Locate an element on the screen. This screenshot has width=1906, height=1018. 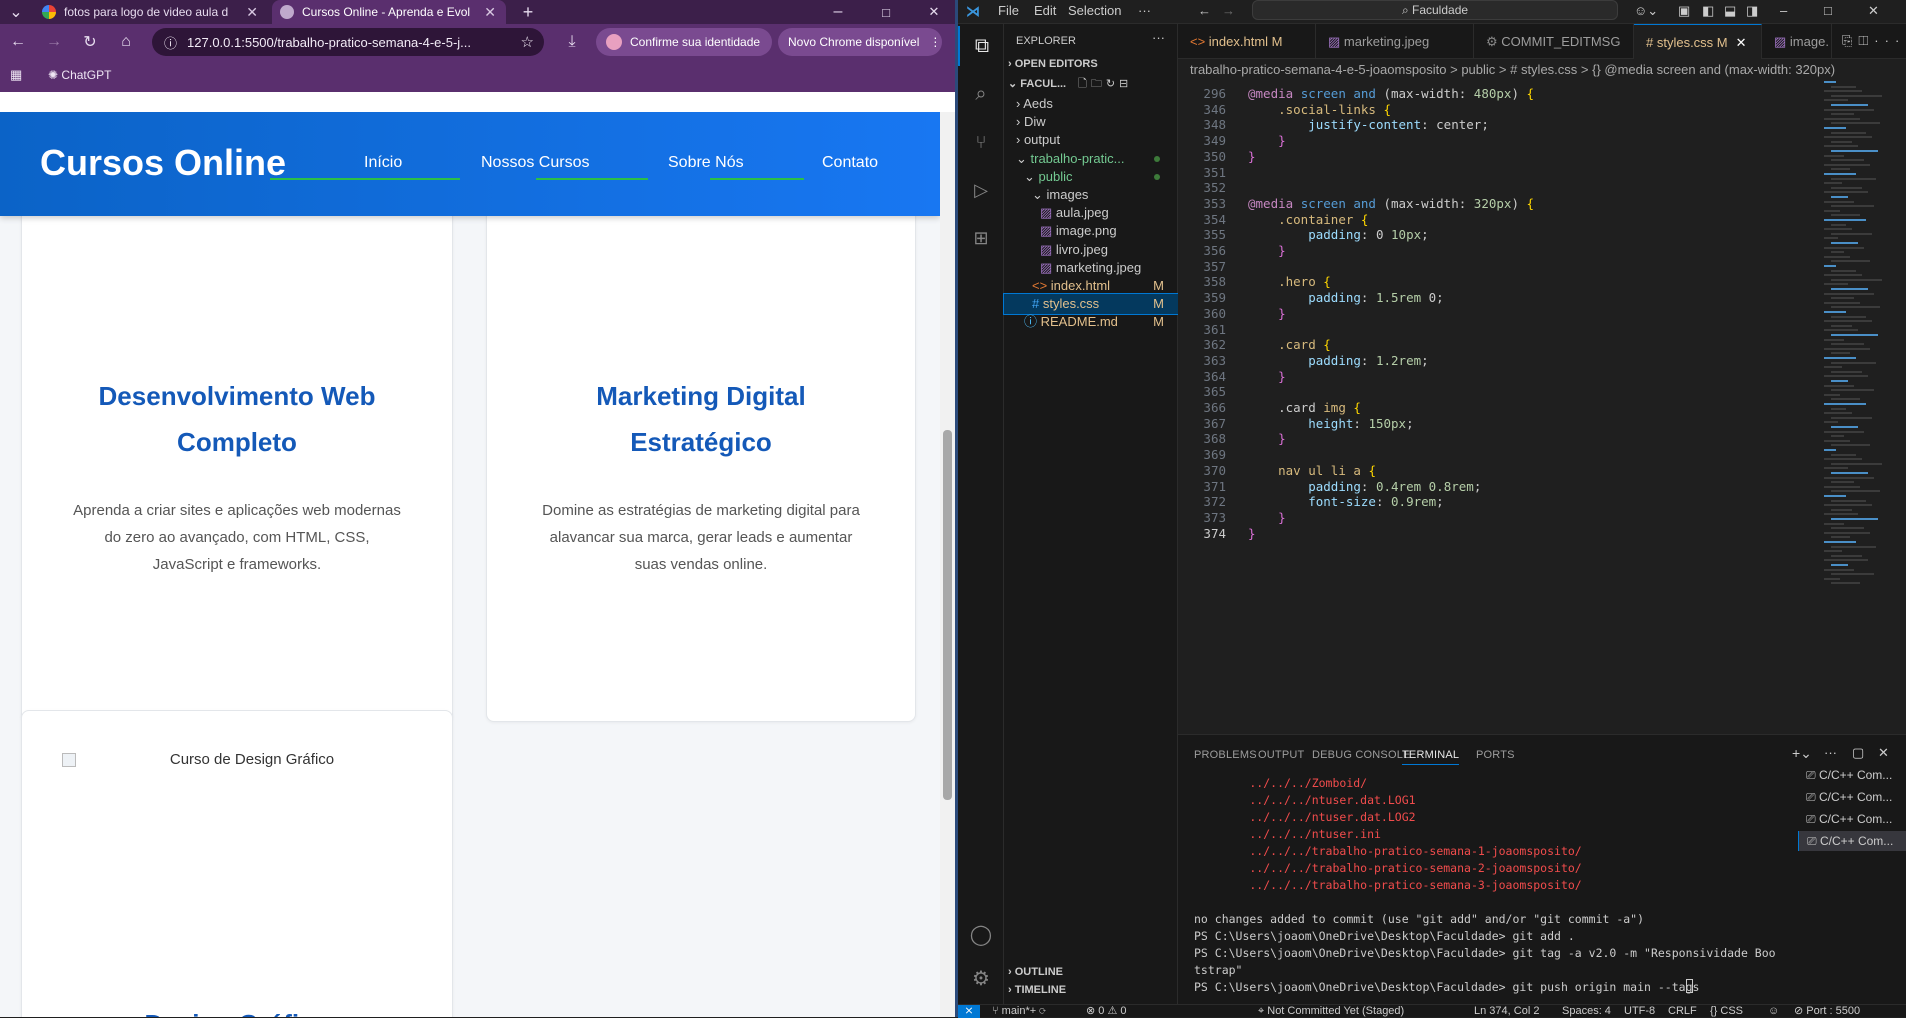
page-scrollbar-thumb is located at coordinates (947, 615).